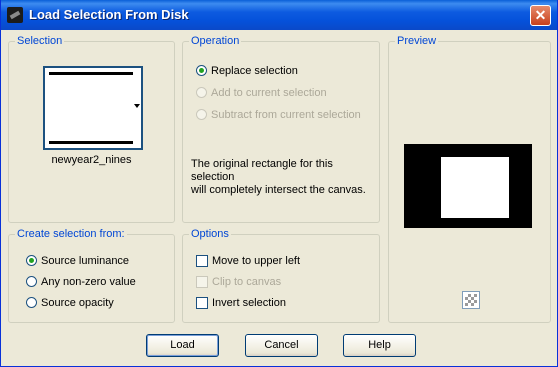 This screenshot has width=558, height=367. I want to click on clip-to-canvas-checkbox: Clip to canvas, so click(238, 283).